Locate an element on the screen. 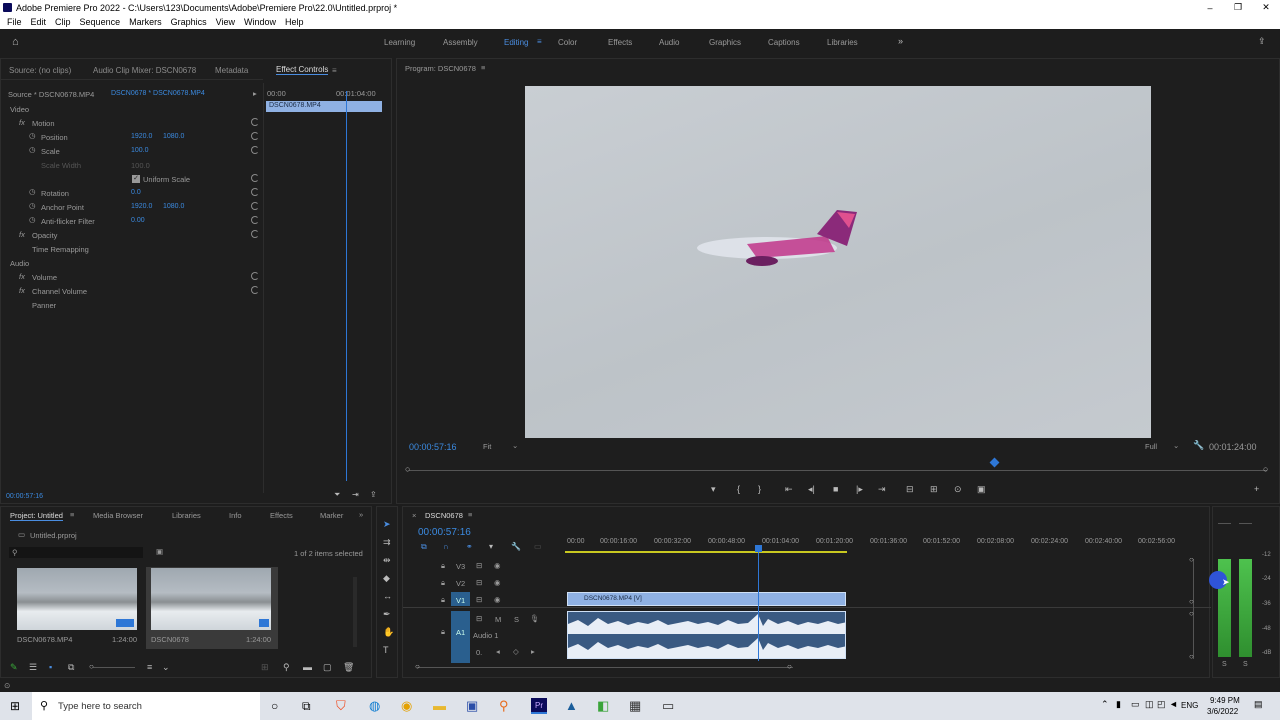 This screenshot has height=720, width=1280. edge-icon: ◍ is located at coordinates (374, 706).